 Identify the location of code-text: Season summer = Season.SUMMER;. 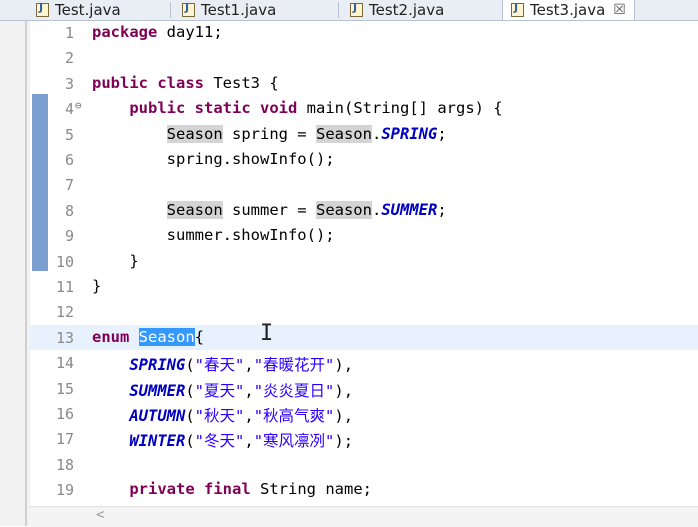
(269, 209).